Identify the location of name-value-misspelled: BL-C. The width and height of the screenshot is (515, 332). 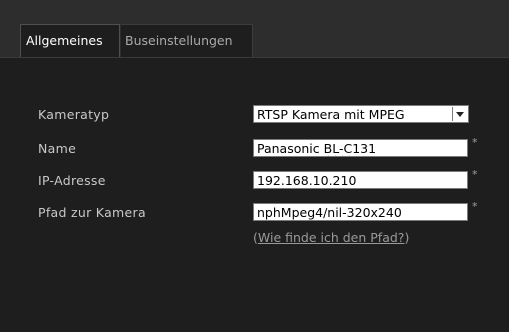
(338, 148).